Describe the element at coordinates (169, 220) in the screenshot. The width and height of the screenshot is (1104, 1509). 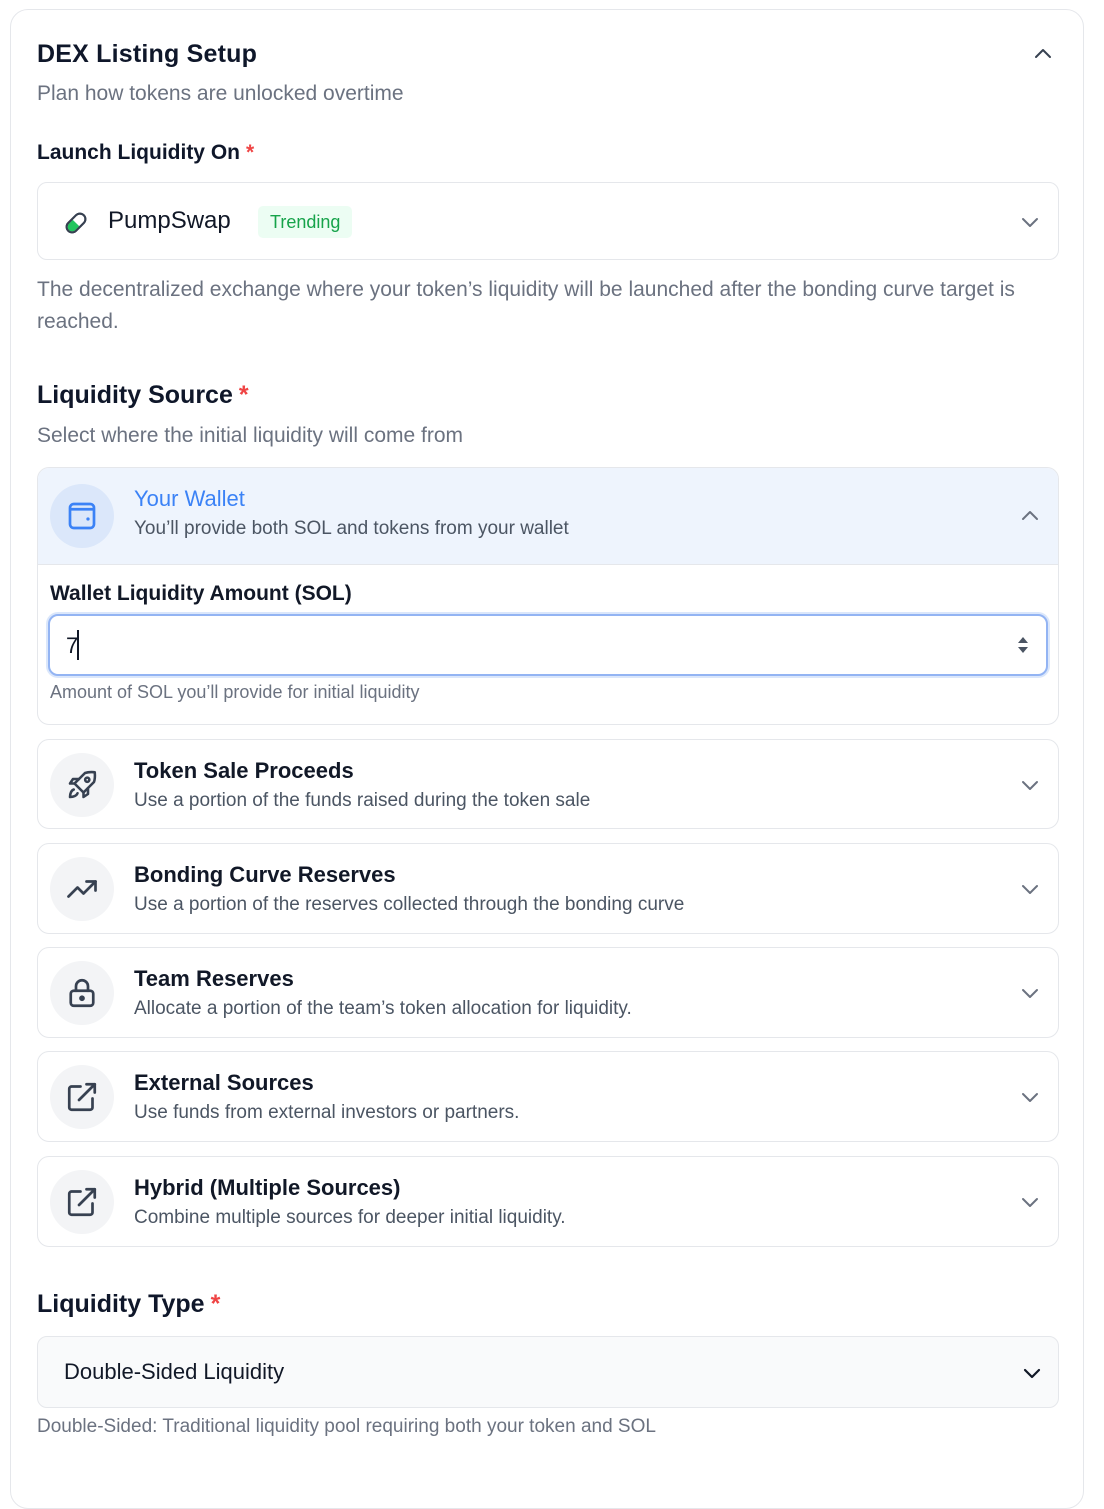
I see `dex-selected-name: PumpSwap` at that location.